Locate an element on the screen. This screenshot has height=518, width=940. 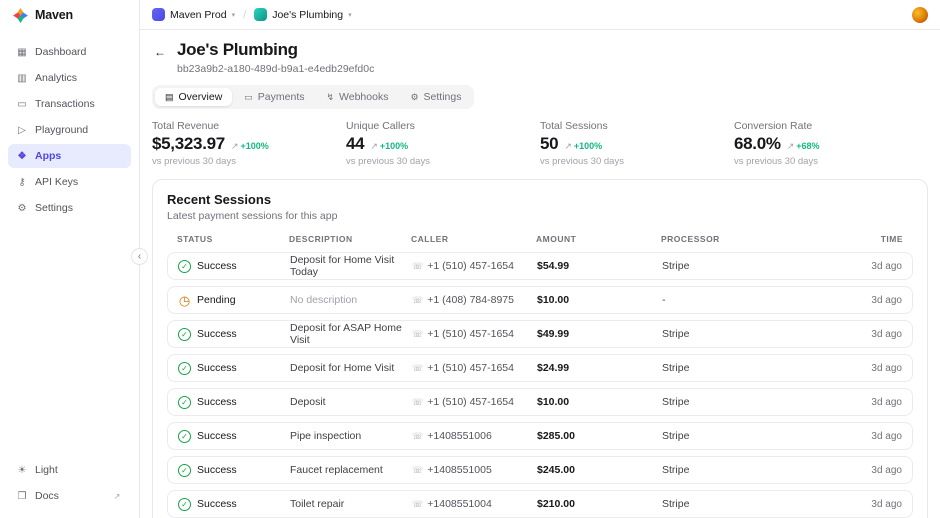
tab-bar: Overview Payments Webhooks Setti is located at coordinates (313, 97).